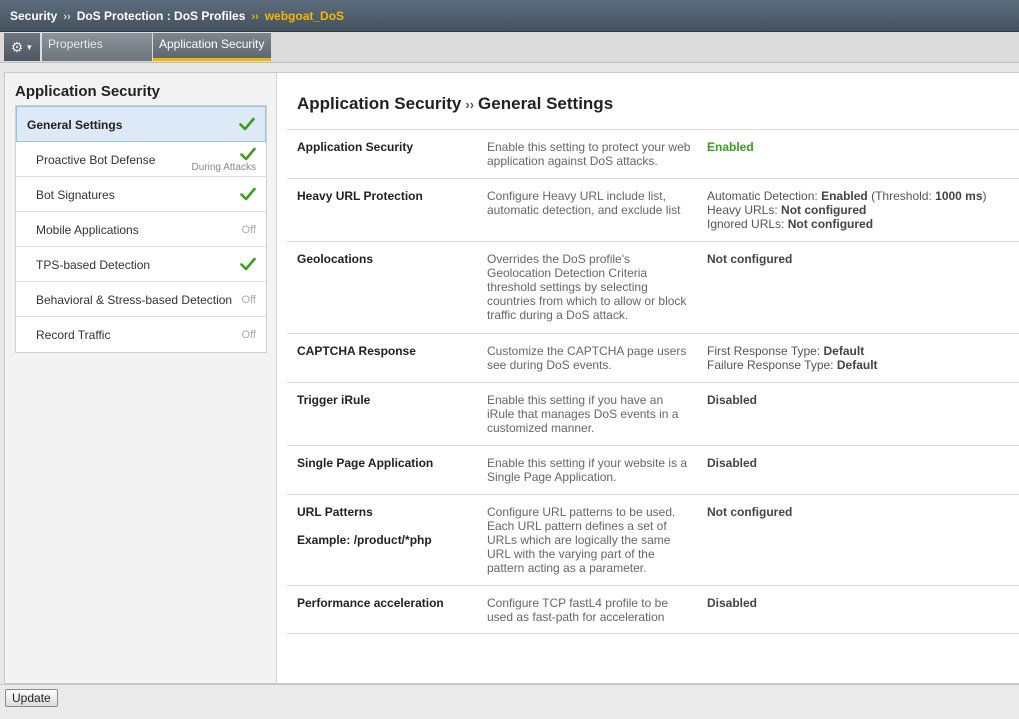 Image resolution: width=1019 pixels, height=719 pixels. I want to click on gear-menu-button: ⚙ ▼, so click(22, 47).